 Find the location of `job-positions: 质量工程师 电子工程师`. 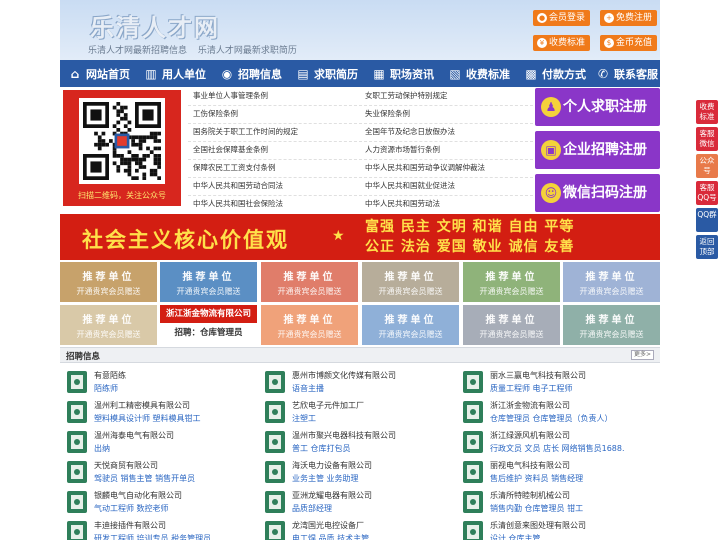

job-positions: 质量工程师 电子工程师 is located at coordinates (531, 388).